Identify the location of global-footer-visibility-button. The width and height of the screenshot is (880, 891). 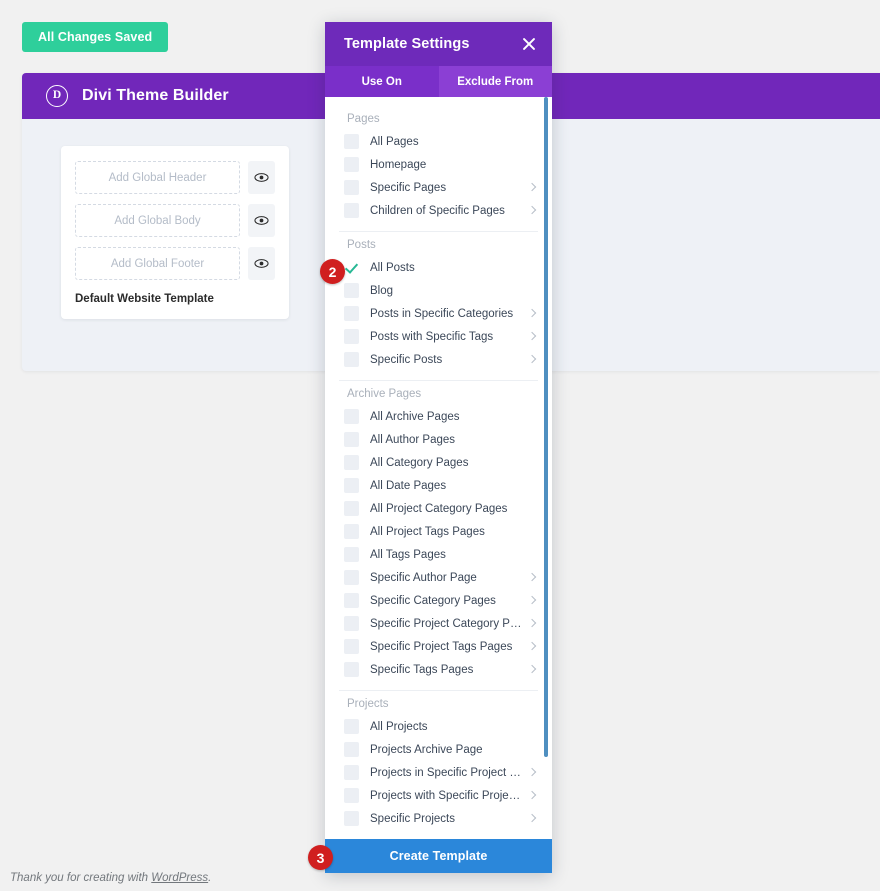
(261, 263).